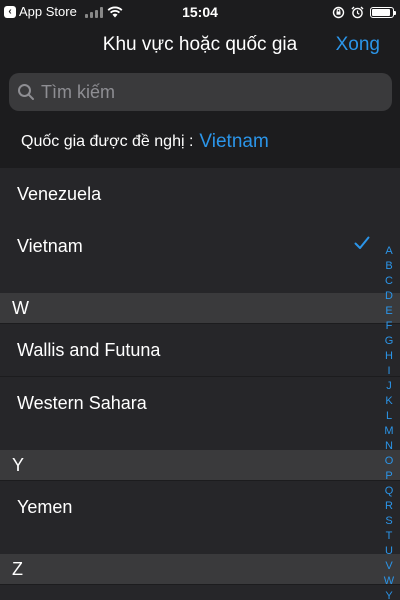  What do you see at coordinates (338, 12) in the screenshot?
I see `orientation-lock-icon` at bounding box center [338, 12].